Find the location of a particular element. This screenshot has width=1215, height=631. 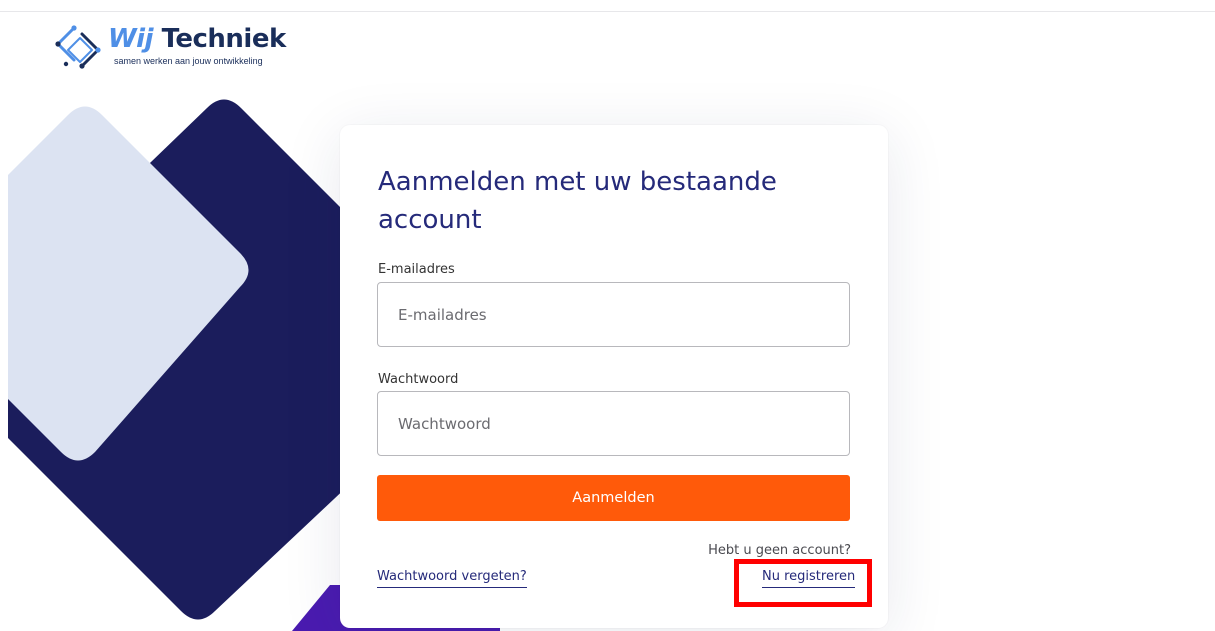

login-button: Aanmelden is located at coordinates (613, 498).